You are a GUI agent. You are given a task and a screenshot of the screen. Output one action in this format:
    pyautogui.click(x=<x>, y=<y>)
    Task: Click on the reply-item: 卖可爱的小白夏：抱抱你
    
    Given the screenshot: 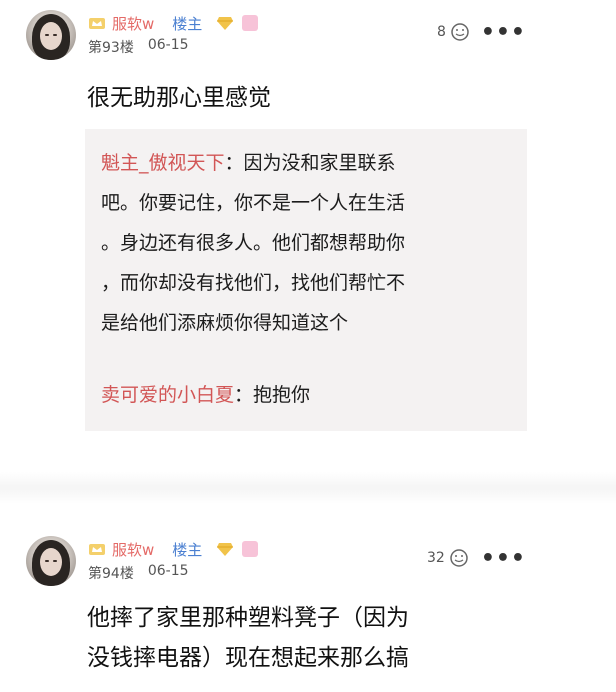 What is the action you would take?
    pyautogui.click(x=307, y=395)
    